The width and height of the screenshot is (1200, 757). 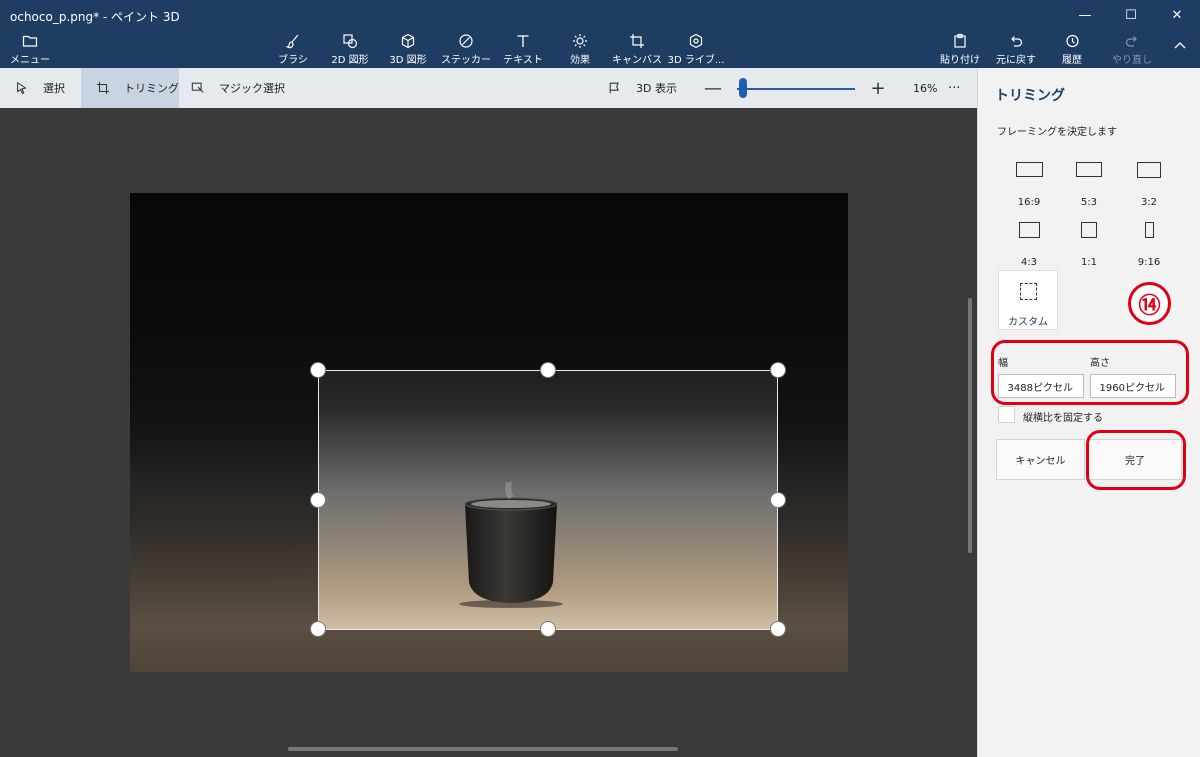 What do you see at coordinates (580, 60) in the screenshot?
I see `tool-effects-label: 効果` at bounding box center [580, 60].